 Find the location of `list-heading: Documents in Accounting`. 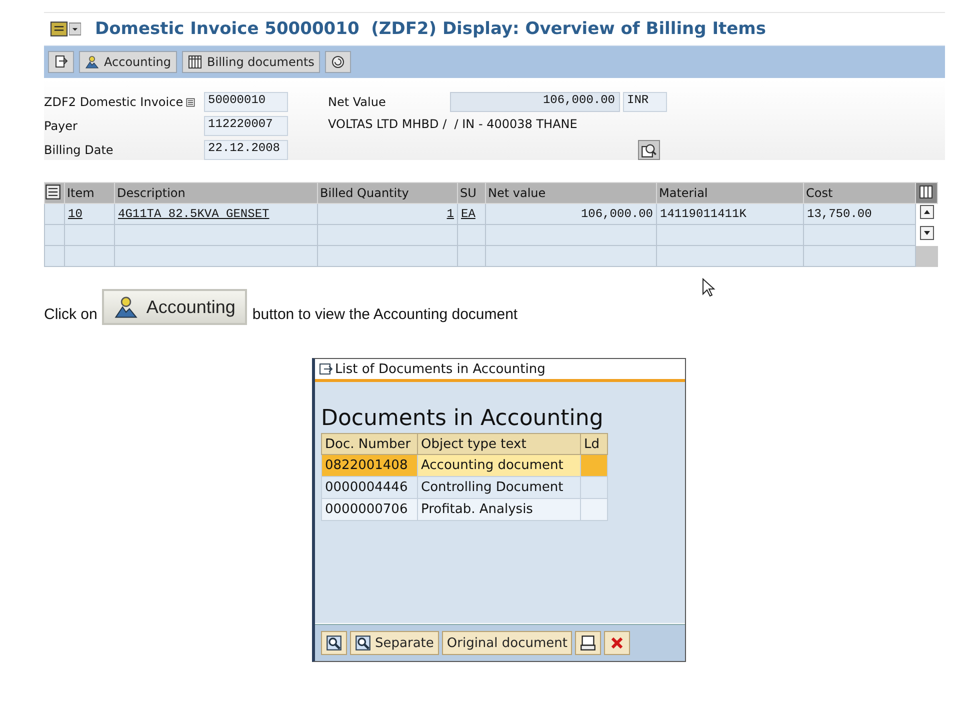

list-heading: Documents in Accounting is located at coordinates (462, 418).